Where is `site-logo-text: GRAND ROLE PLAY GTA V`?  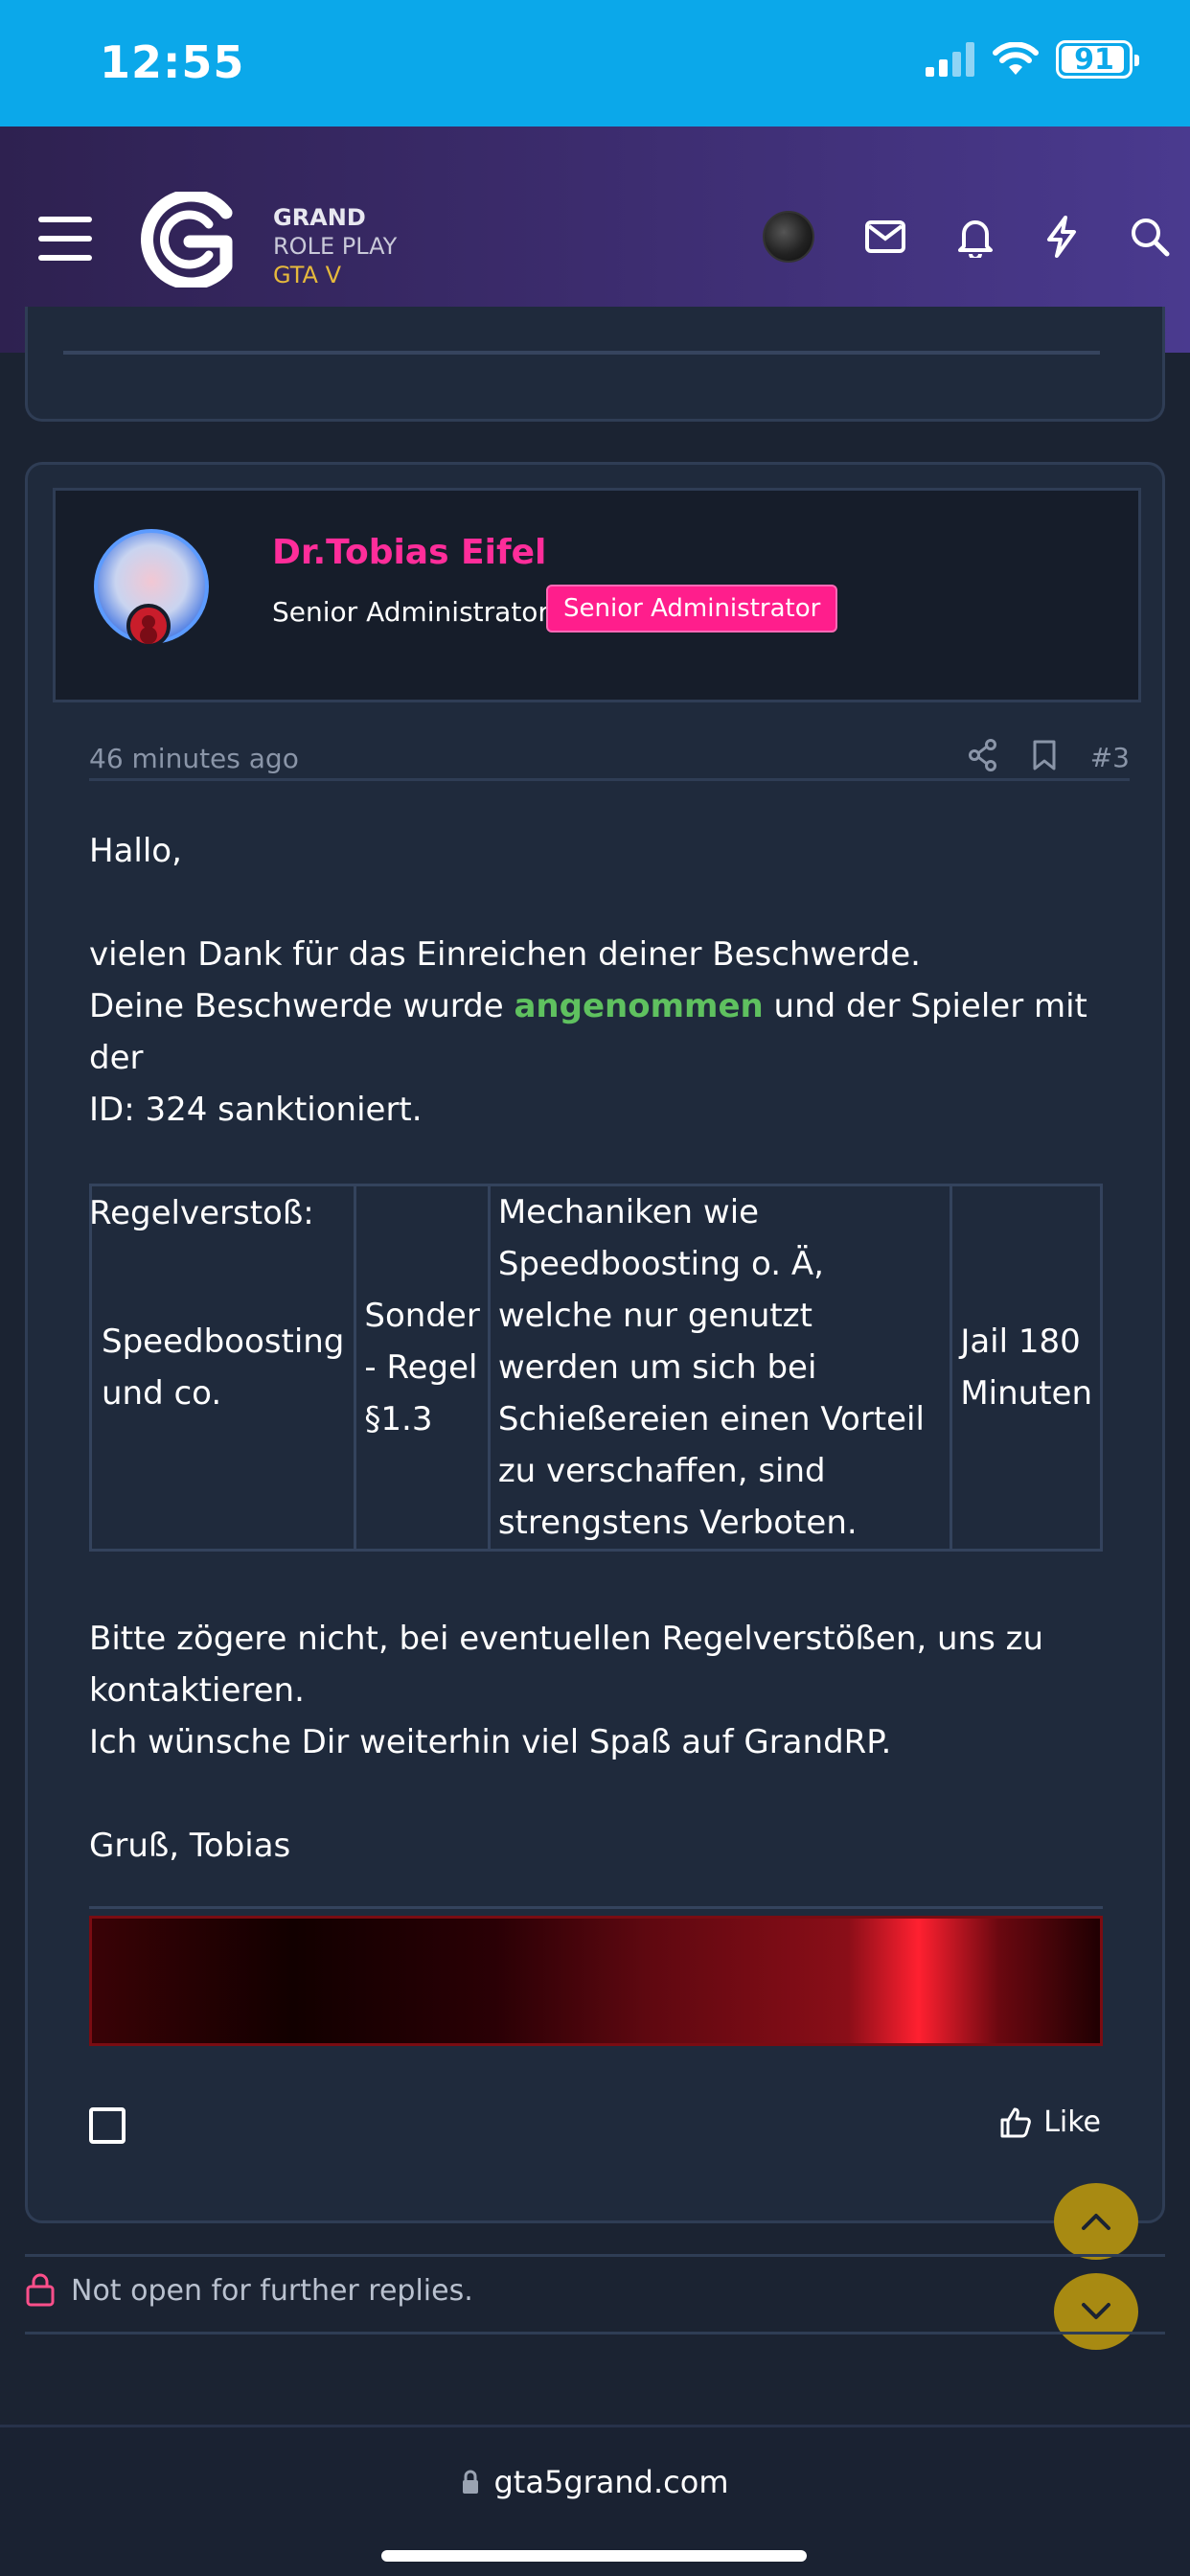
site-logo-text: GRAND ROLE PLAY GTA V is located at coordinates (335, 246).